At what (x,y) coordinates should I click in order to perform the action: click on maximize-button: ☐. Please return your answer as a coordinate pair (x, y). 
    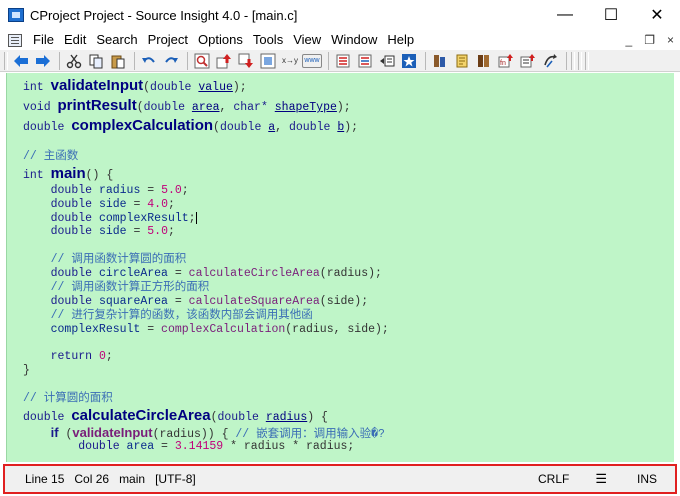
    Looking at the image, I should click on (611, 15).